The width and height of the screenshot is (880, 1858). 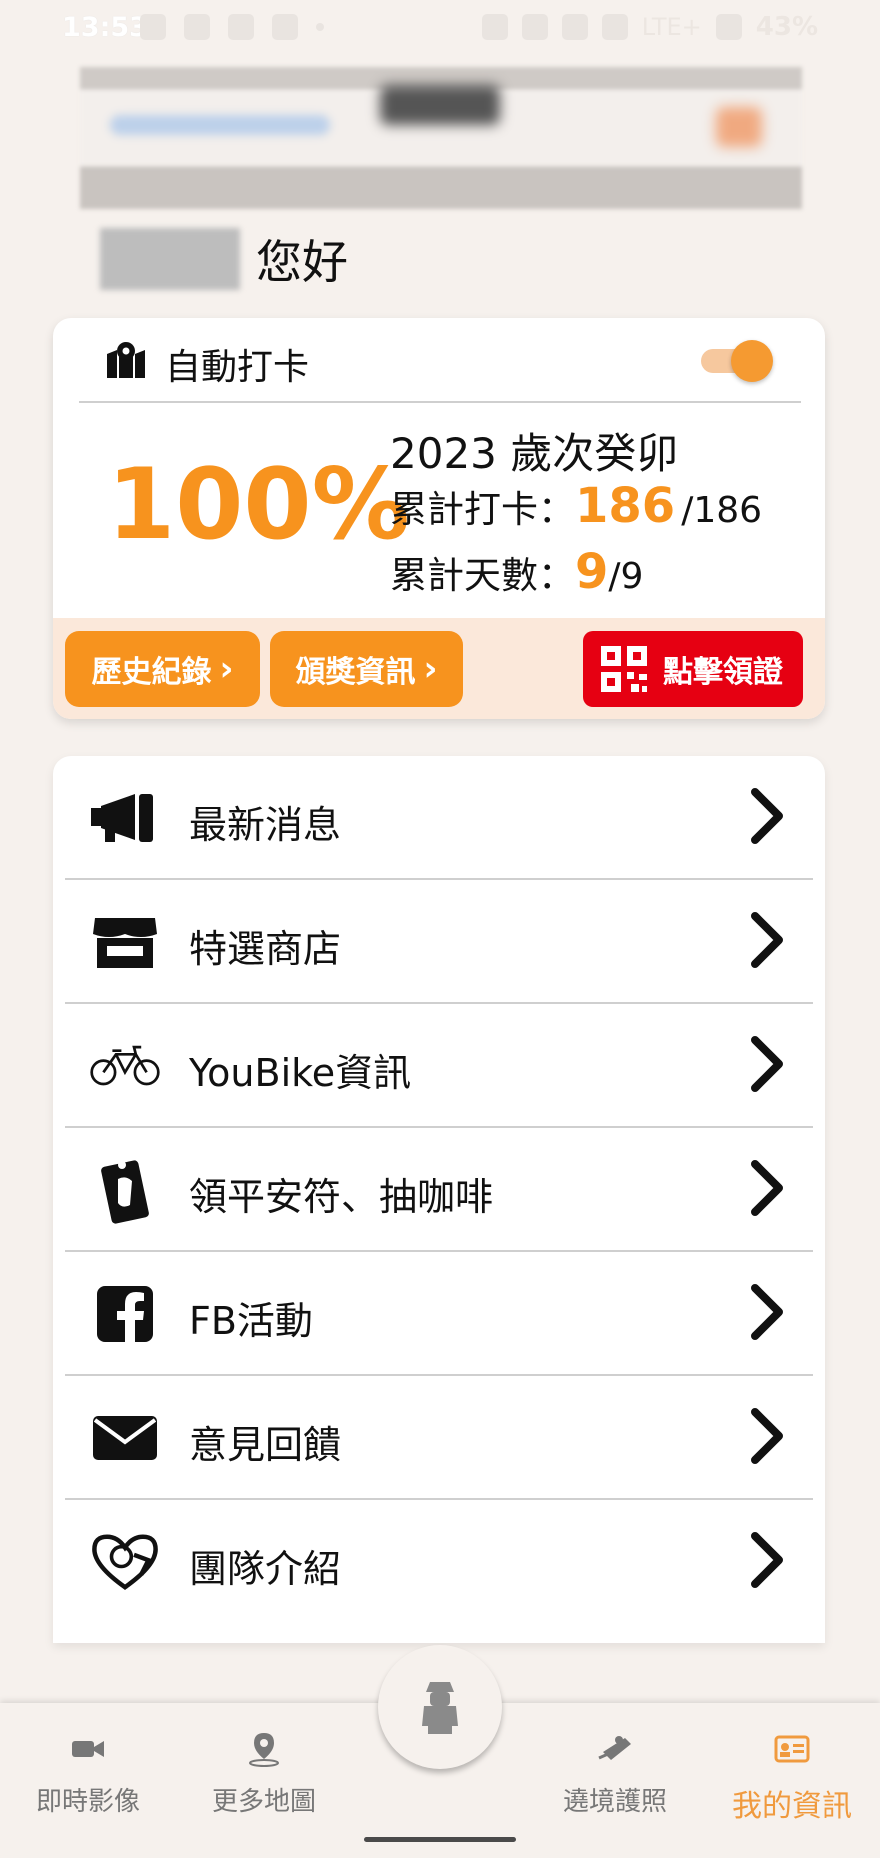 What do you see at coordinates (439, 360) in the screenshot?
I see `checkin-header: 自動打卡` at bounding box center [439, 360].